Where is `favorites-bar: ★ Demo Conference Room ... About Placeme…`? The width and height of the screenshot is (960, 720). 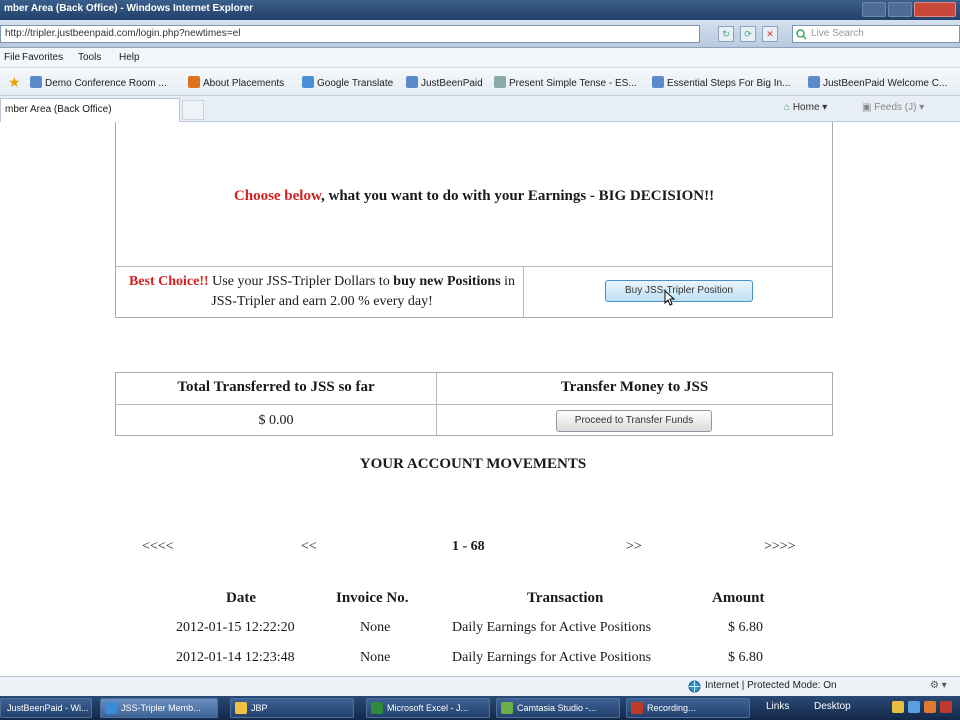 favorites-bar: ★ Demo Conference Room ... About Placeme… is located at coordinates (480, 82).